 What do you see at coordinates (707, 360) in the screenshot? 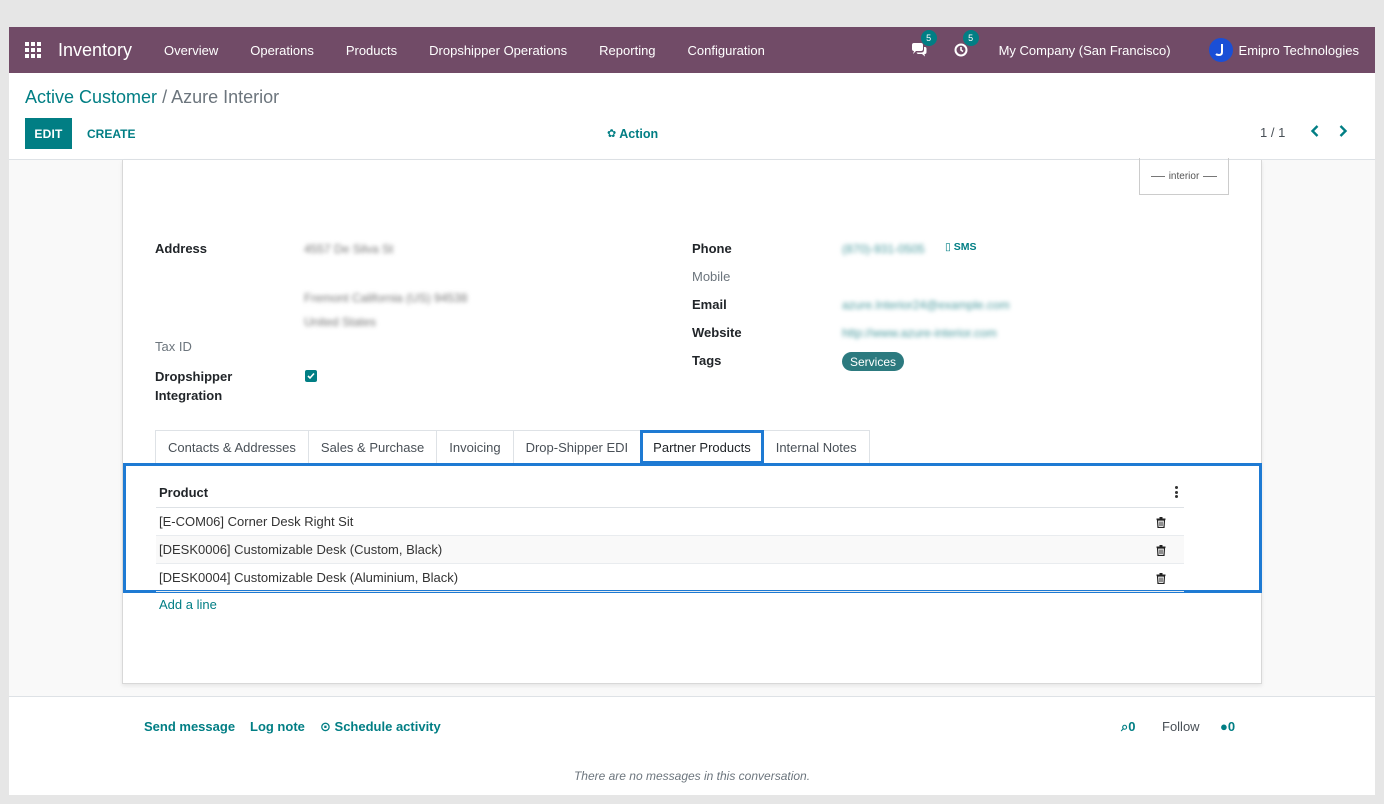
I see `tags-label: Tags` at bounding box center [707, 360].